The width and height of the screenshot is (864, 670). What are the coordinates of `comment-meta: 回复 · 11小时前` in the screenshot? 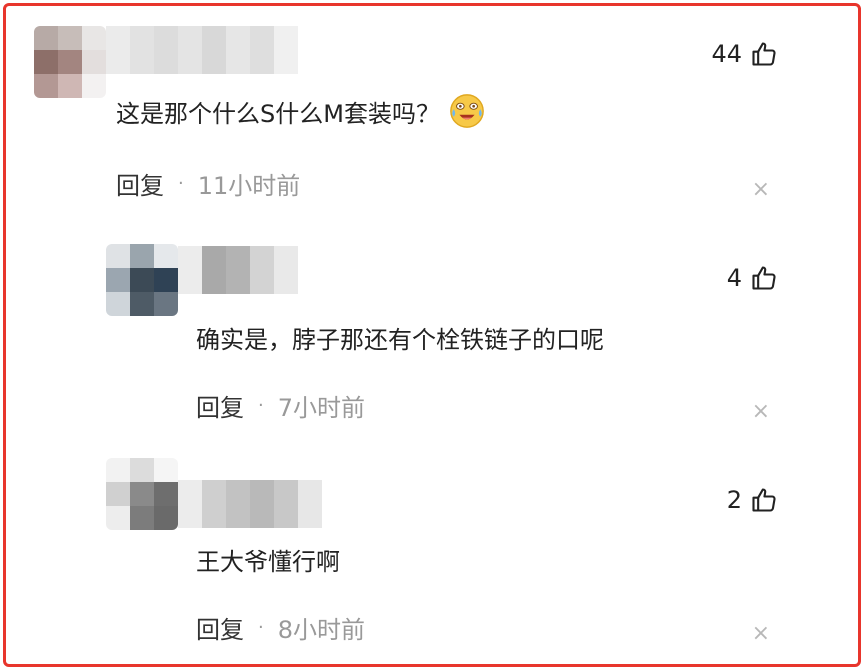 It's located at (208, 183).